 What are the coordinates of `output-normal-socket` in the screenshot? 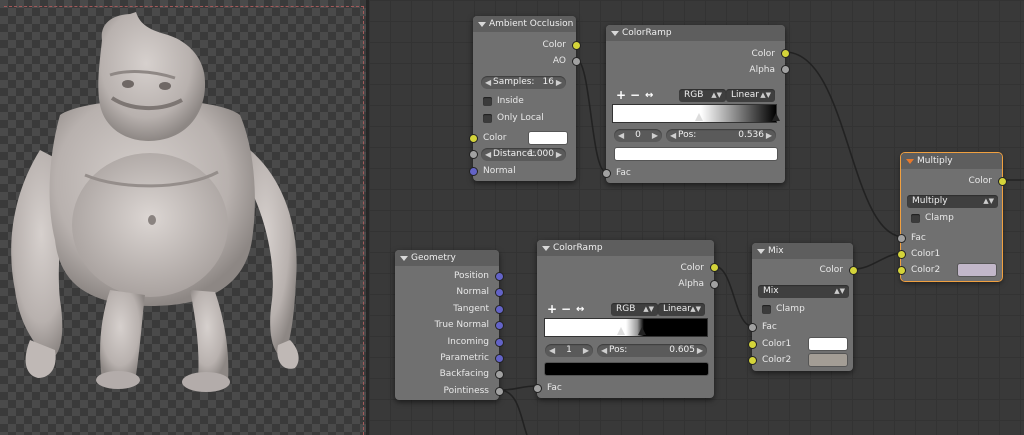 It's located at (499, 292).